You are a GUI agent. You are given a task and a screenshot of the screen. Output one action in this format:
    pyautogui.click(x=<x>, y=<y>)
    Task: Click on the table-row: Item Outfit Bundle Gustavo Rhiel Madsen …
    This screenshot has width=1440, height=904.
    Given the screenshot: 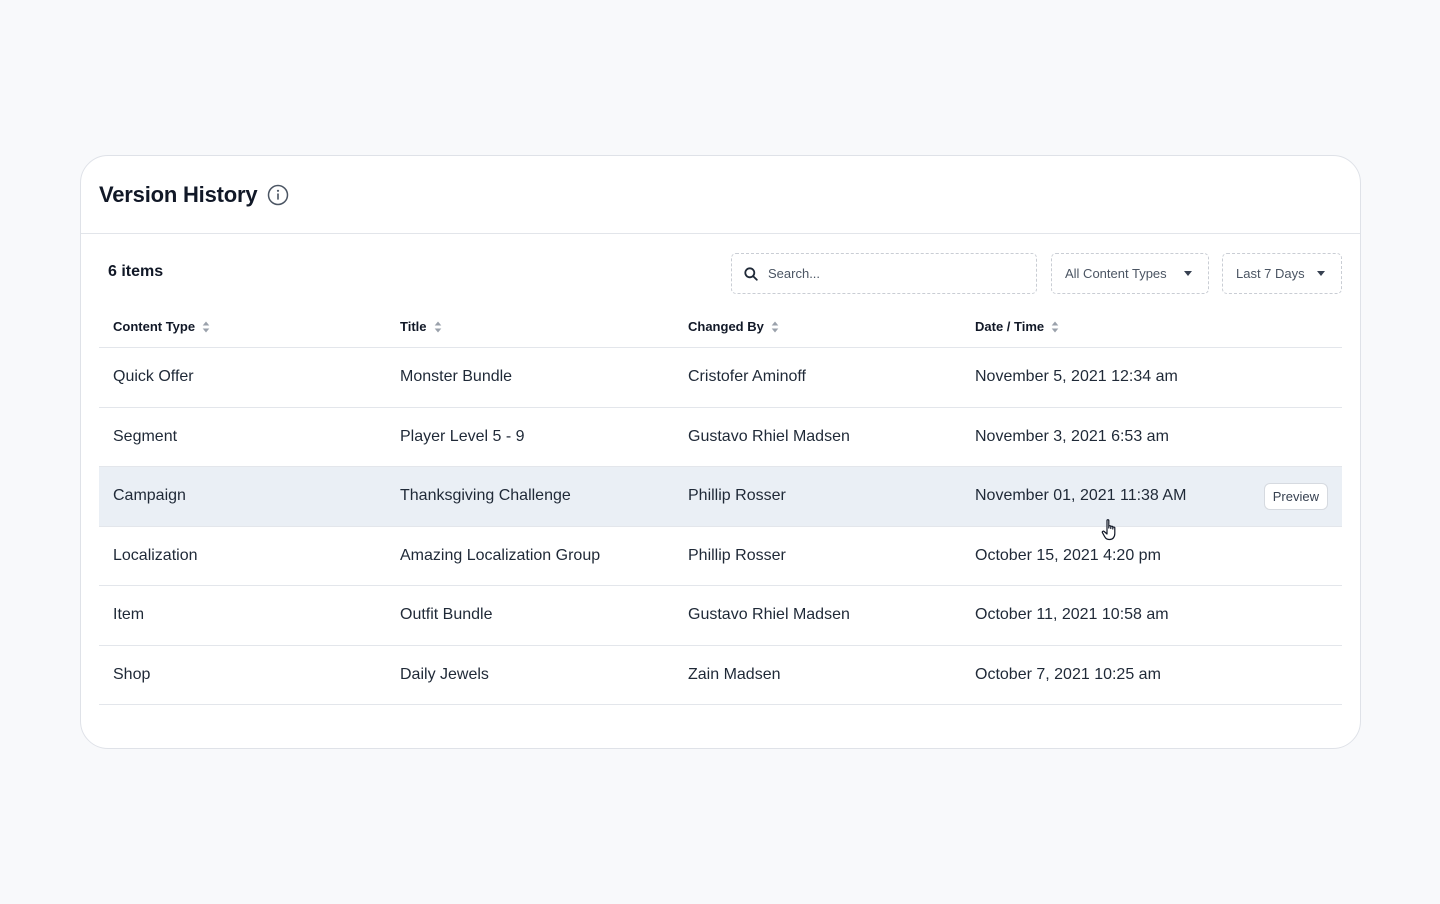 What is the action you would take?
    pyautogui.click(x=720, y=616)
    